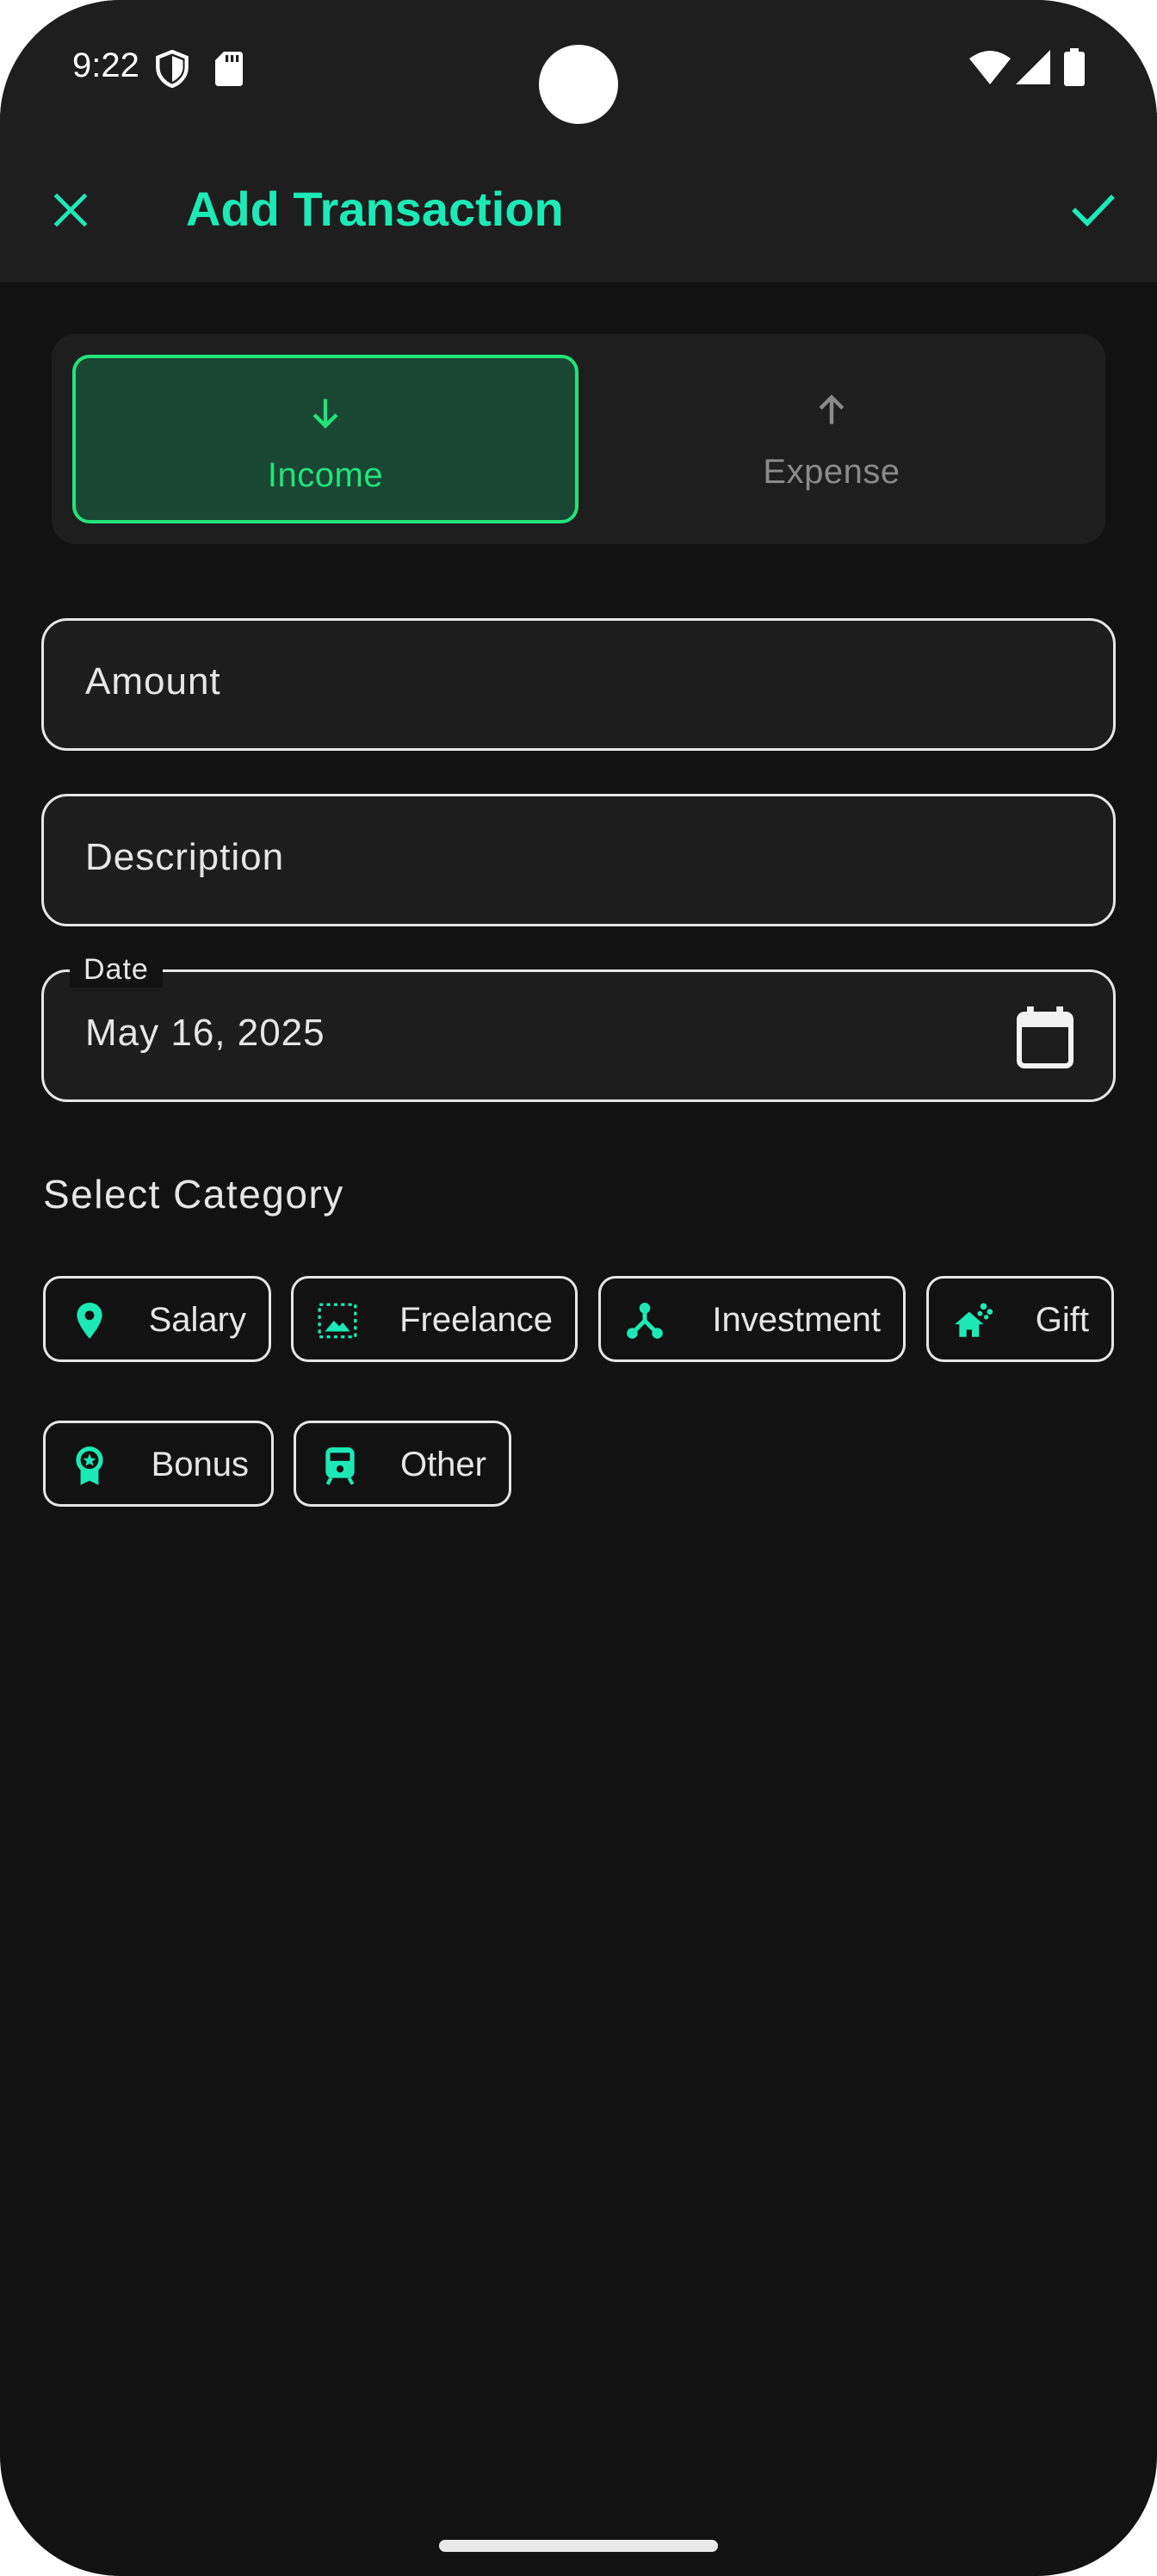  I want to click on close-icon, so click(70, 210).